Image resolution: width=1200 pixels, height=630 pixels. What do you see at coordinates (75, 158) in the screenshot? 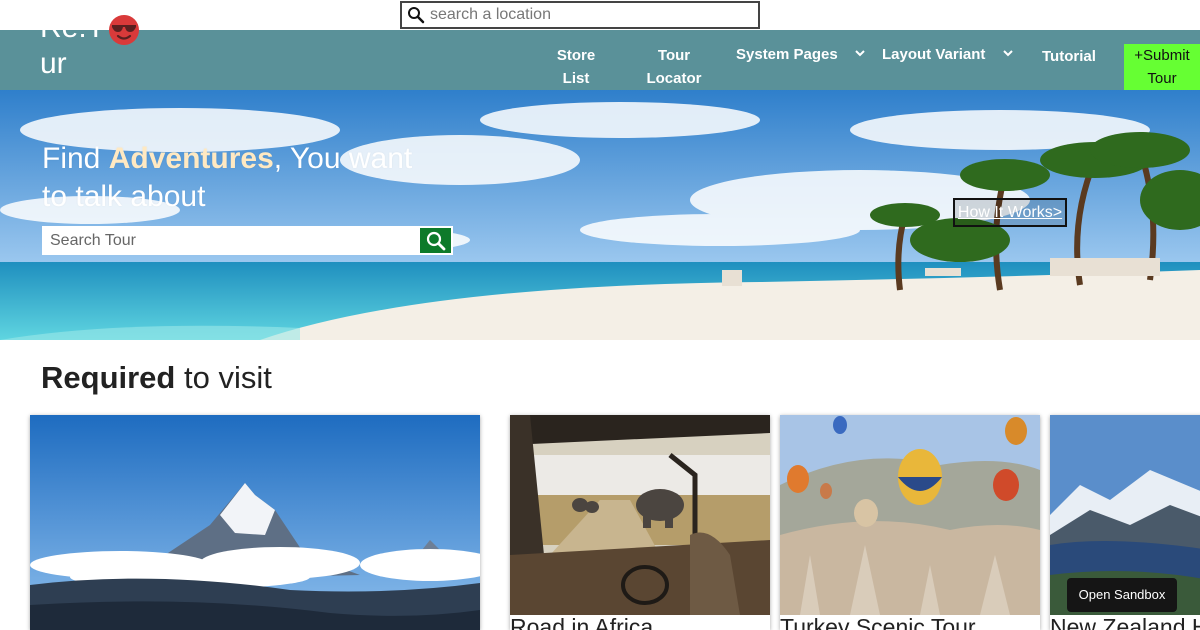
I see `hero-title-prefix: Find` at bounding box center [75, 158].